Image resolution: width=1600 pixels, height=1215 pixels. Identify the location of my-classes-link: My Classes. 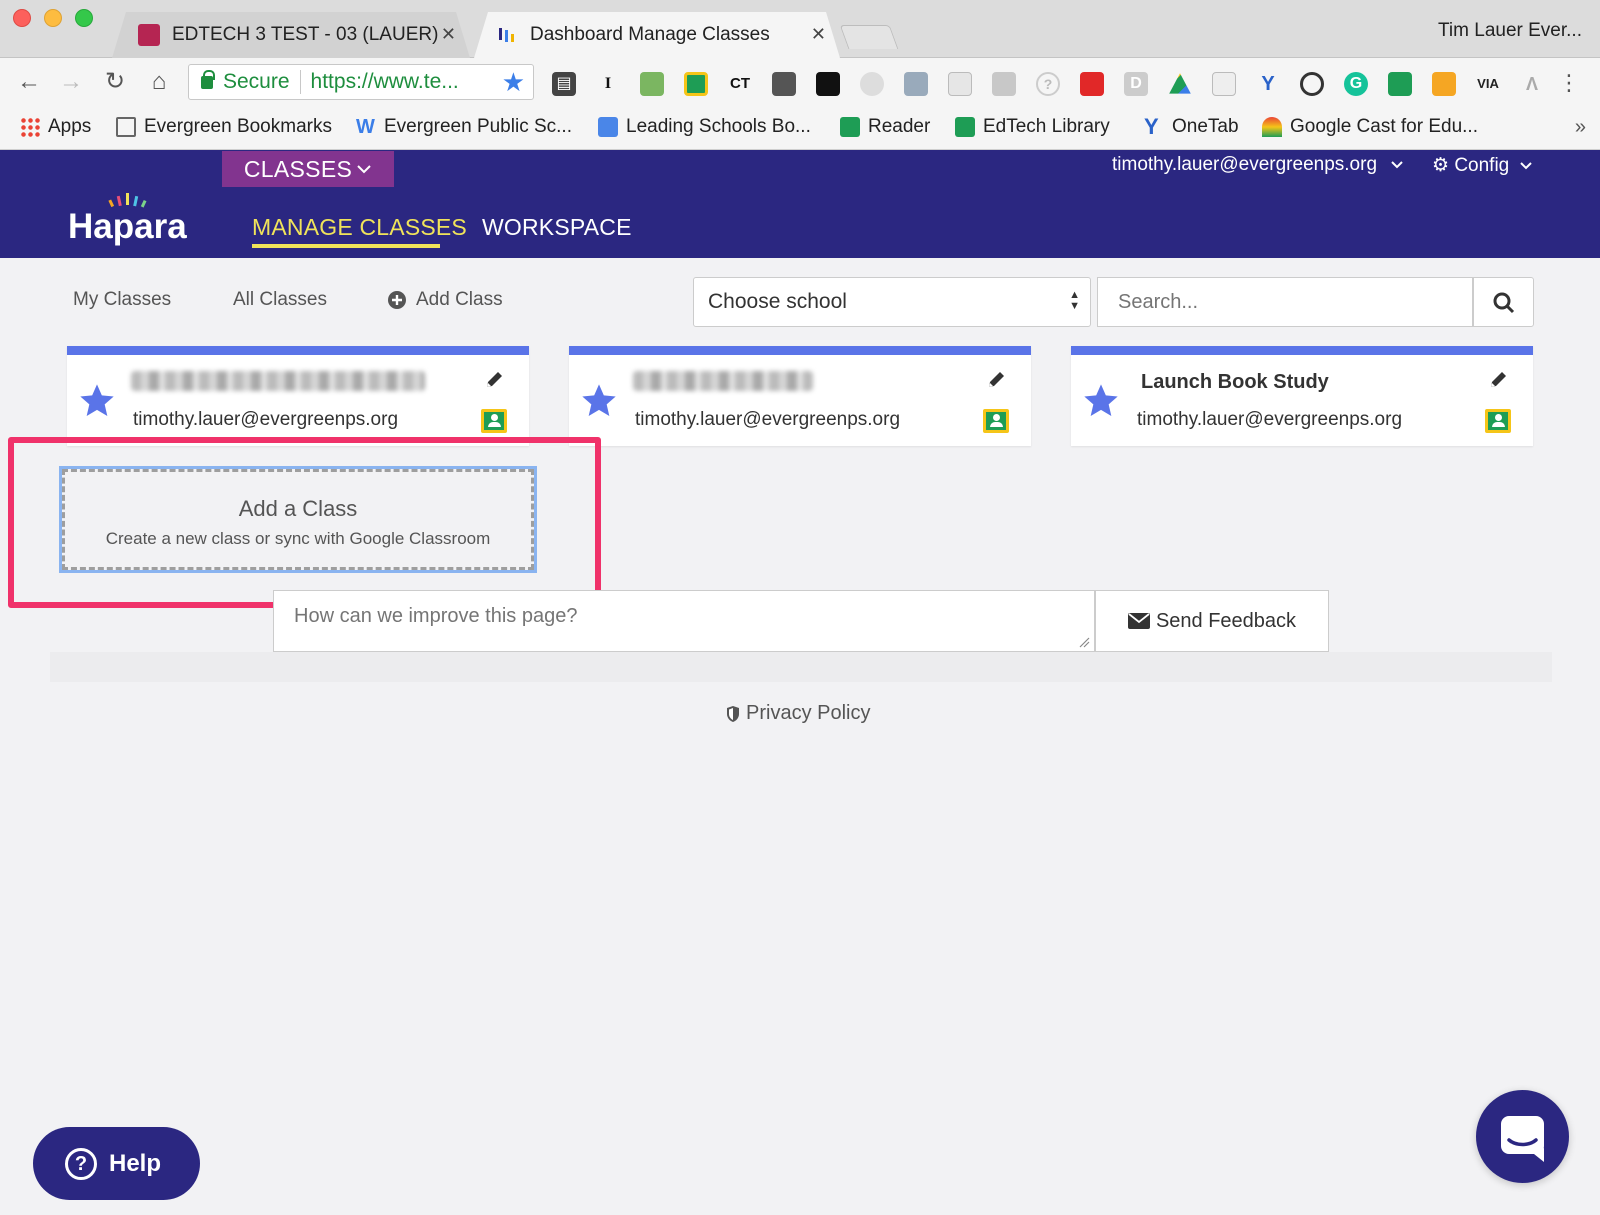
(122, 300).